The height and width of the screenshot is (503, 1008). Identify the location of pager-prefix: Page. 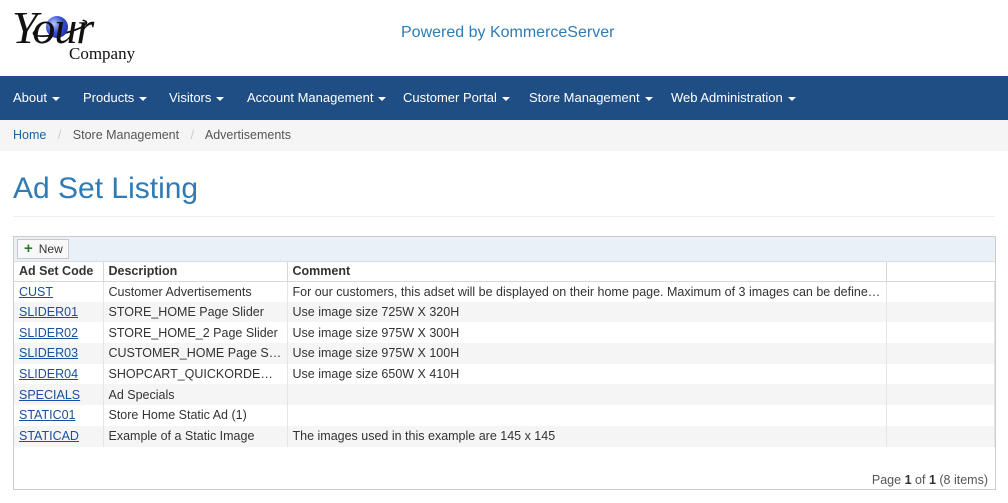
(886, 480).